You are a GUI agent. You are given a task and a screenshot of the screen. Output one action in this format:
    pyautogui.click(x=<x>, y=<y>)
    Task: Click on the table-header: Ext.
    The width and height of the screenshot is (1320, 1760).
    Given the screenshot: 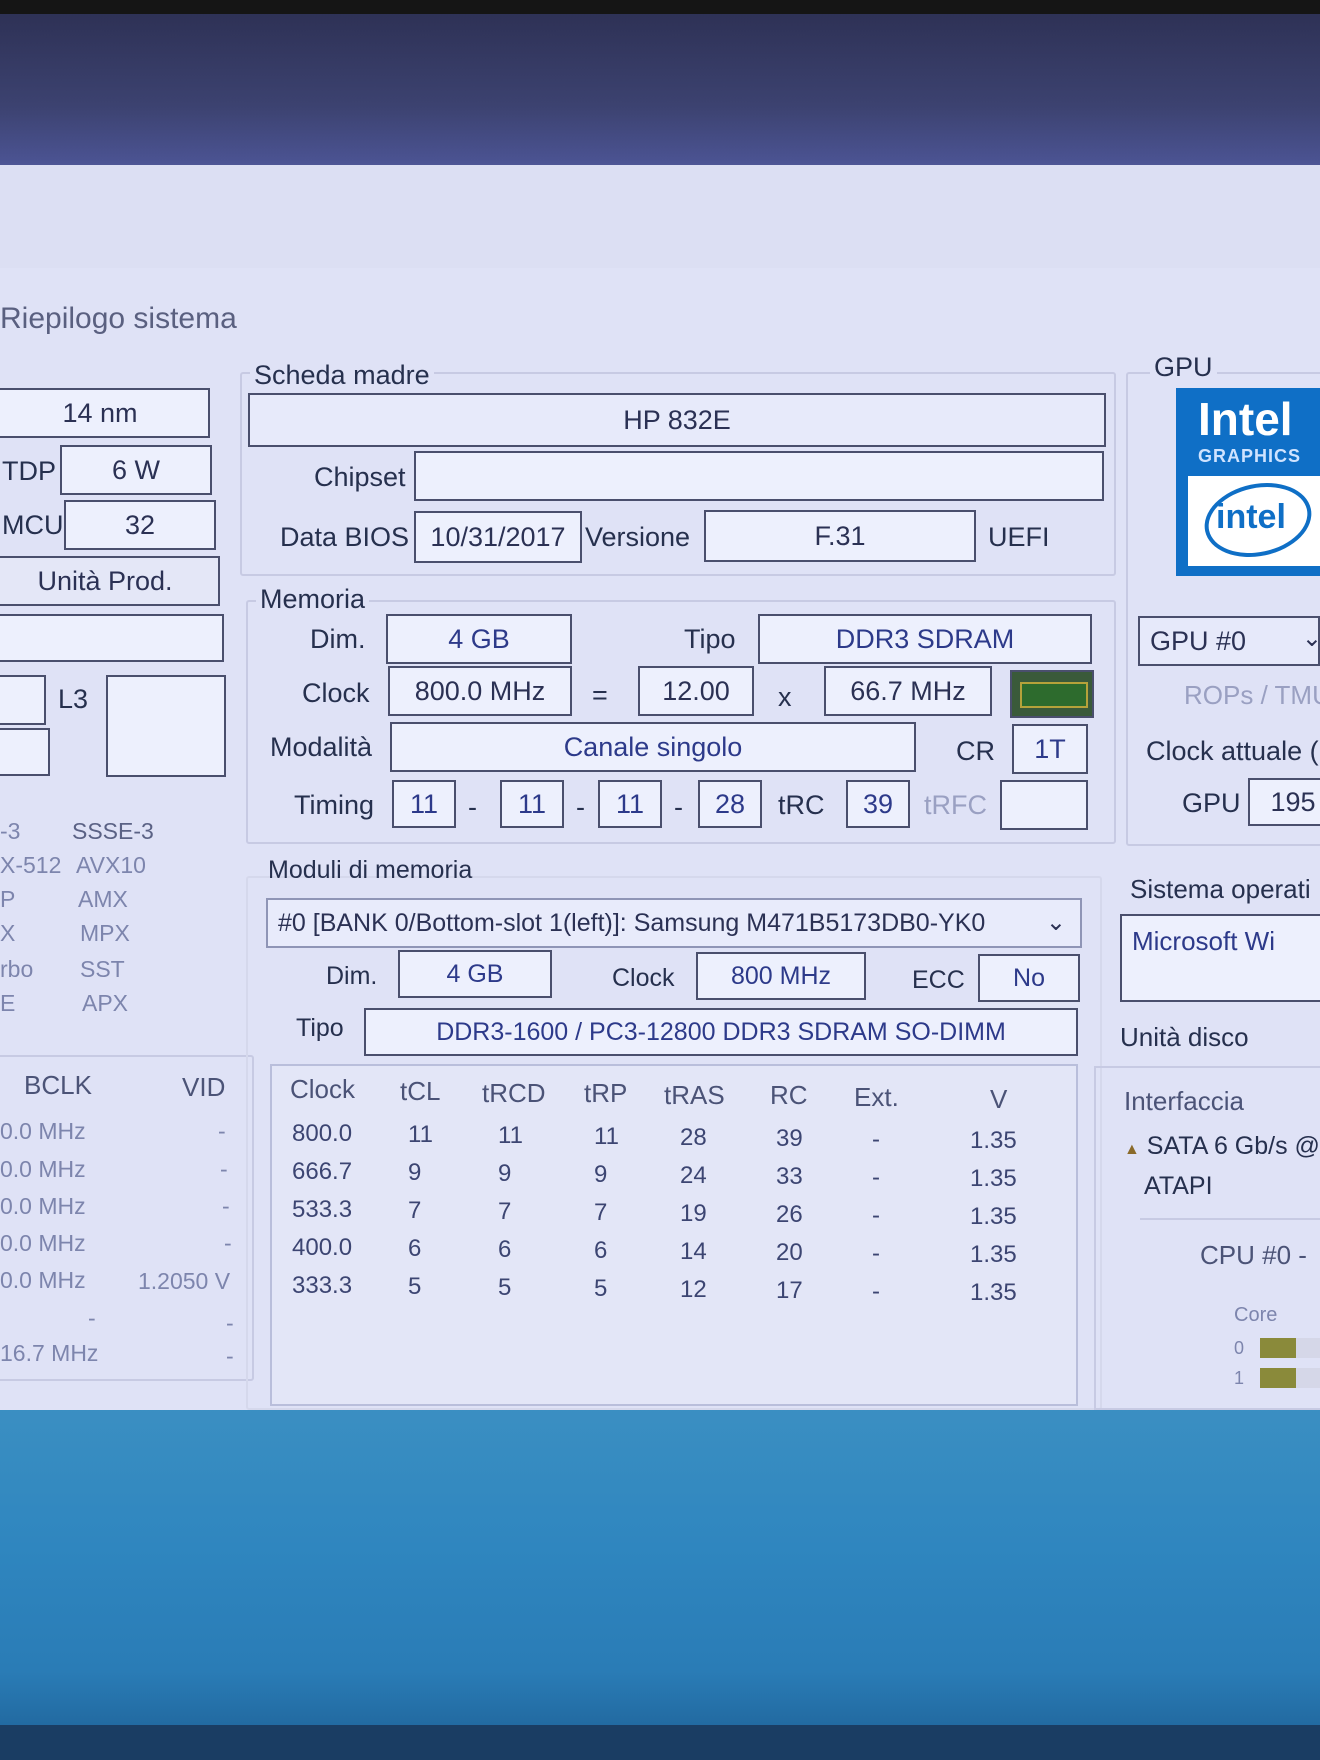 What is the action you would take?
    pyautogui.click(x=876, y=1097)
    